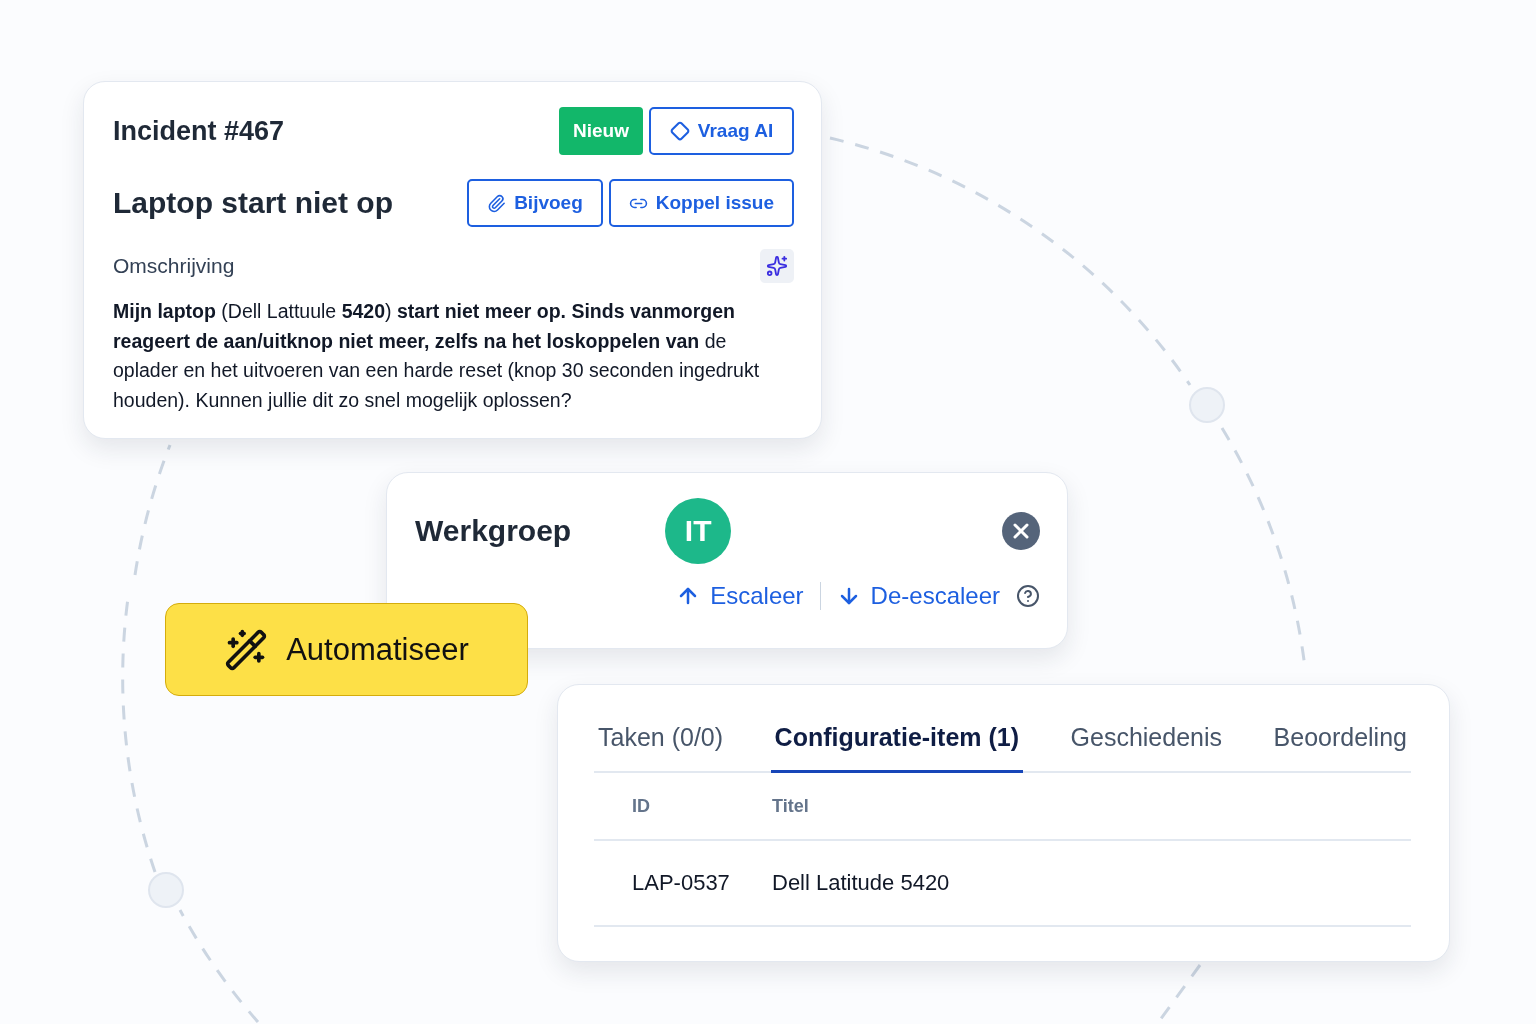 Image resolution: width=1536 pixels, height=1024 pixels. What do you see at coordinates (493, 531) in the screenshot?
I see `workgroup-label: Werkgroep` at bounding box center [493, 531].